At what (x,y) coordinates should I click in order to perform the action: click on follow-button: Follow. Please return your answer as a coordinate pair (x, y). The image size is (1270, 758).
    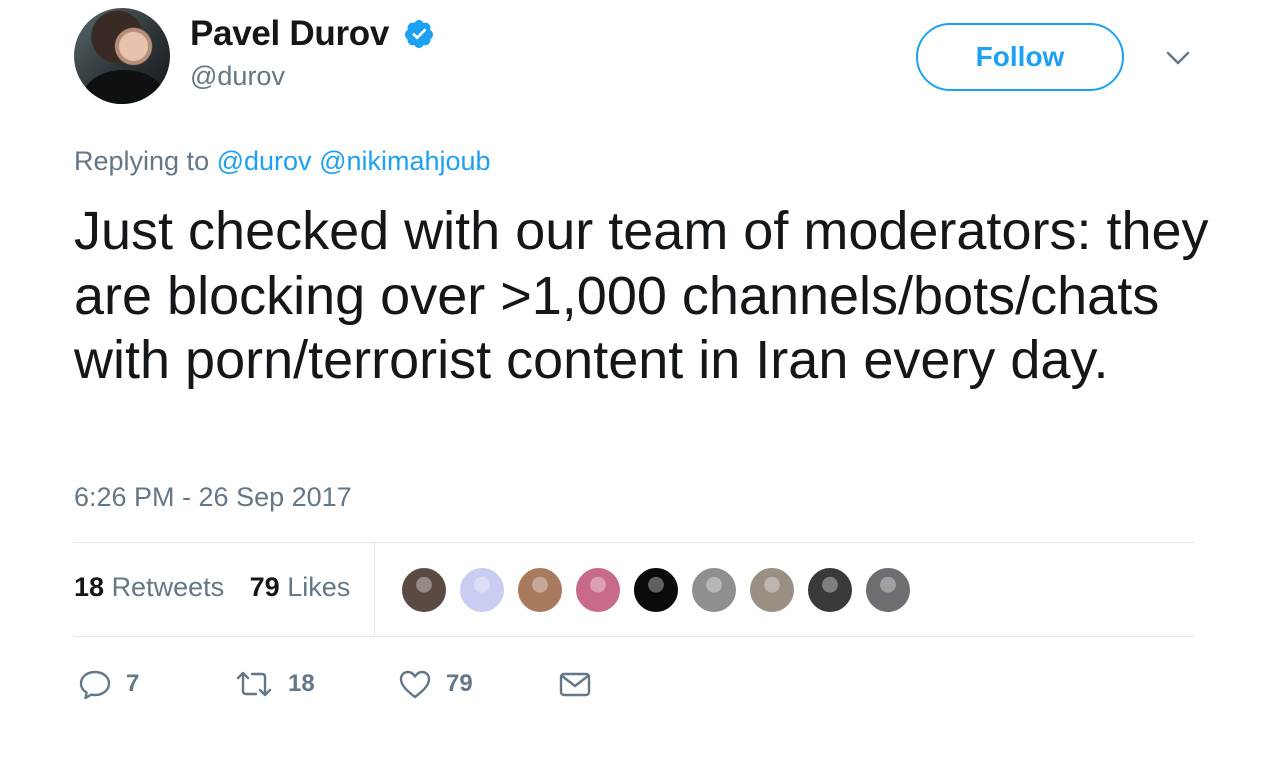
    Looking at the image, I should click on (1020, 57).